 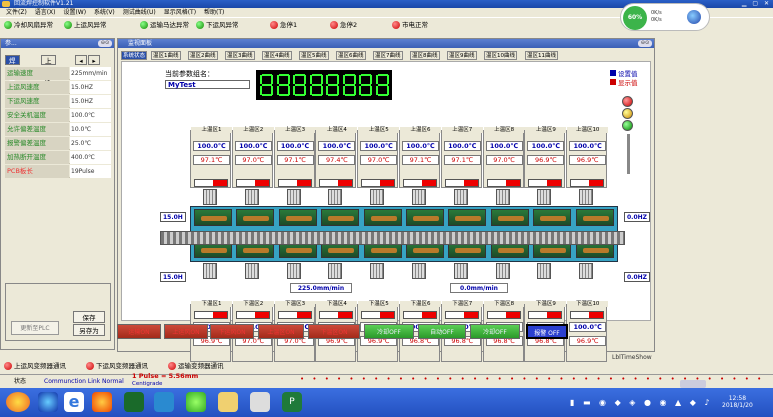 I want to click on param-row: 下运风速度 15.0HZ, so click(x=58, y=101).